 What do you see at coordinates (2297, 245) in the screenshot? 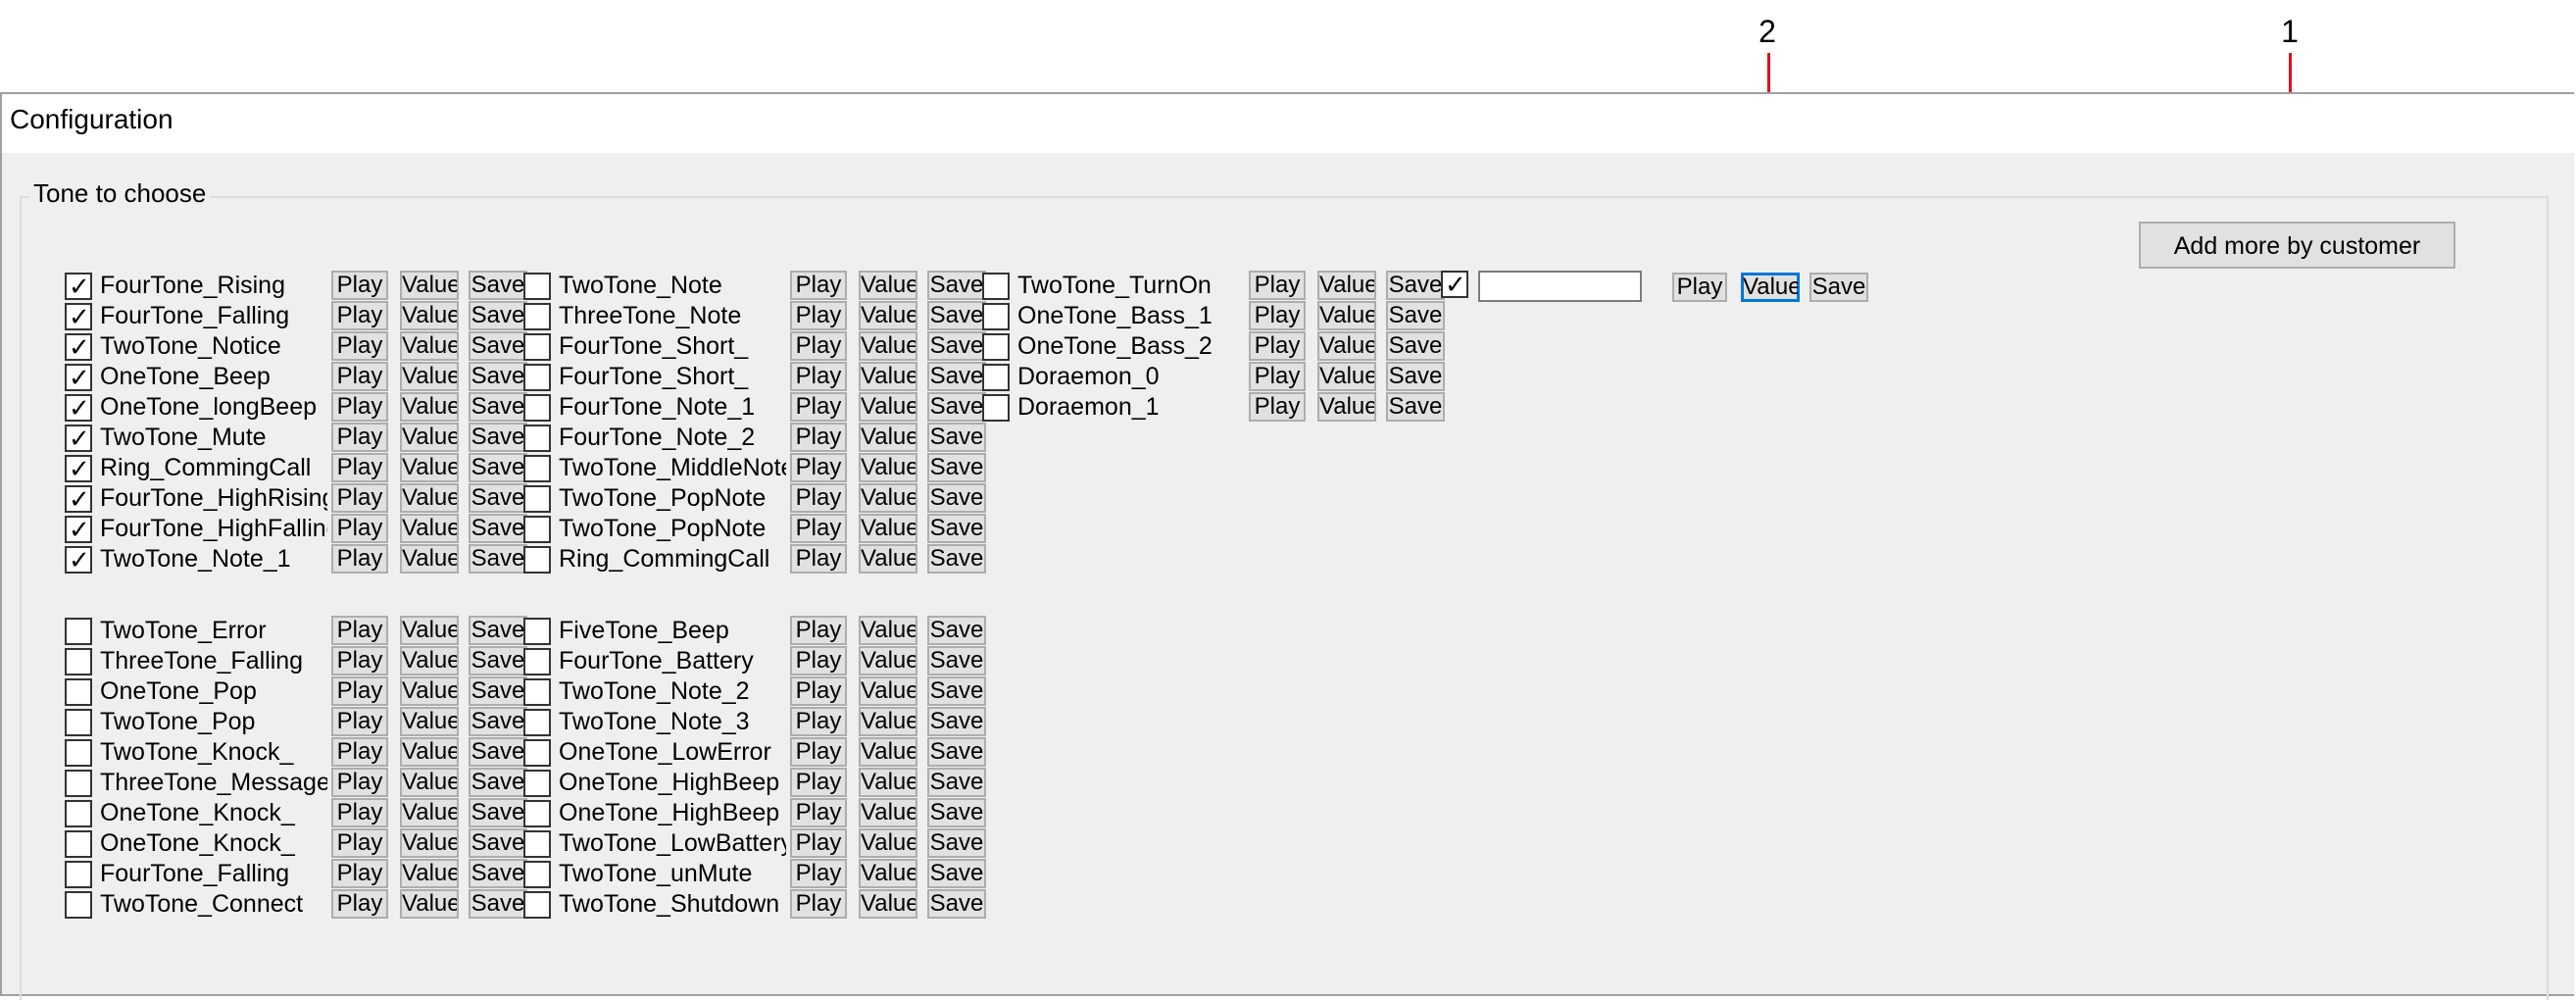
I see `add-more-button: Add more by customer` at bounding box center [2297, 245].